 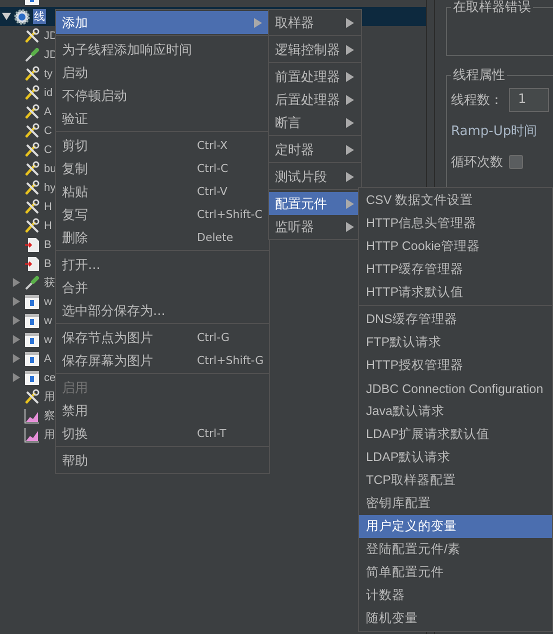 I want to click on field-label: Ramp-Up时间, so click(x=494, y=131).